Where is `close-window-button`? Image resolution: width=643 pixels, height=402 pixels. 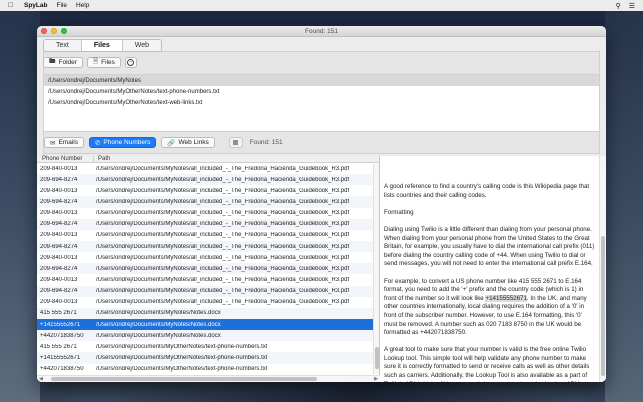 close-window-button is located at coordinates (44, 31).